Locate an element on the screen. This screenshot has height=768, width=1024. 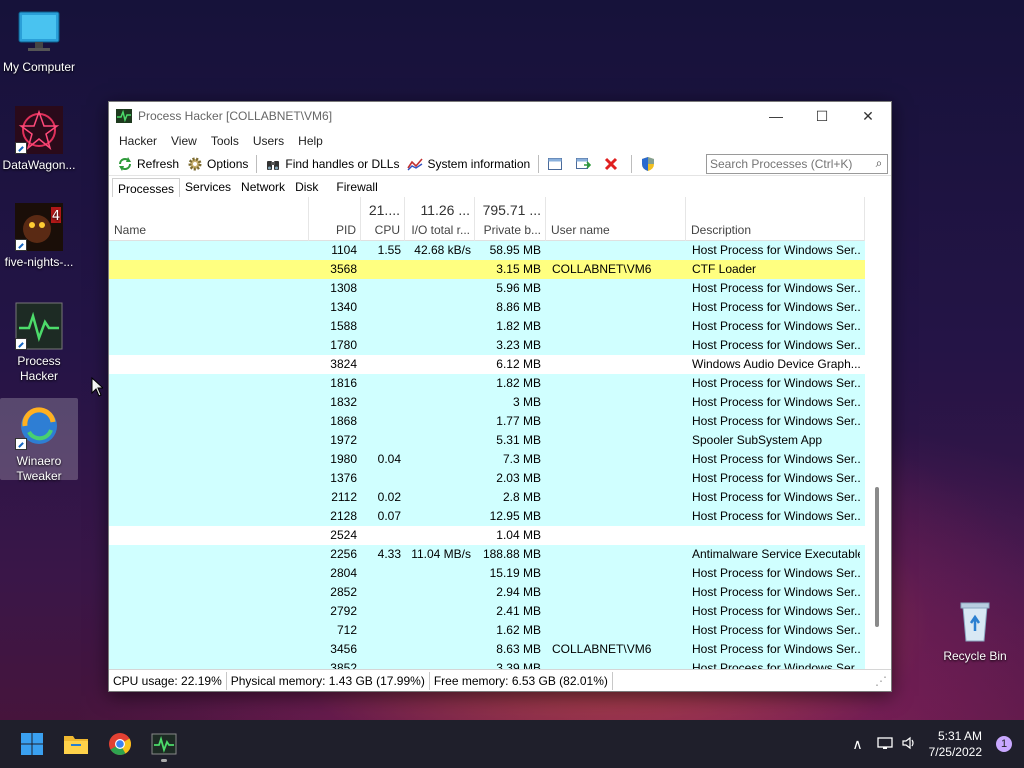
menu-hacker: Hacker is located at coordinates (138, 141).